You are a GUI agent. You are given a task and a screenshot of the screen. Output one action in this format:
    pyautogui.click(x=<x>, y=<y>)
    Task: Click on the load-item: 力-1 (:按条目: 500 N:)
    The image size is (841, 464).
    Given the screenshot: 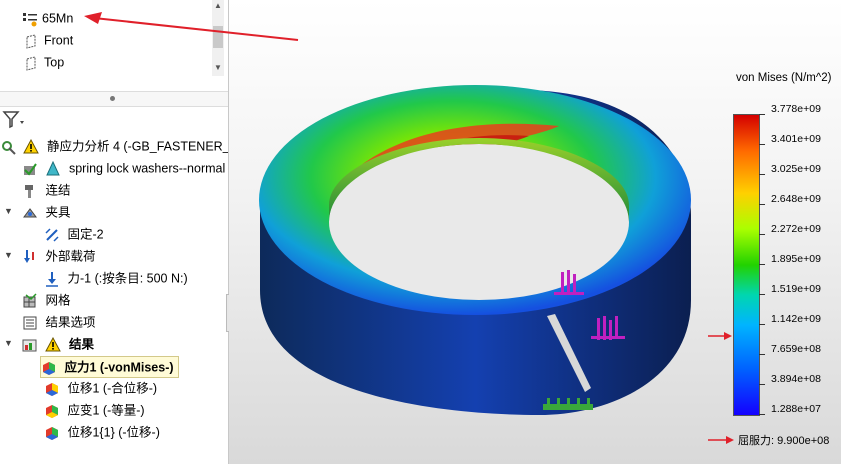 What is the action you would take?
    pyautogui.click(x=116, y=278)
    